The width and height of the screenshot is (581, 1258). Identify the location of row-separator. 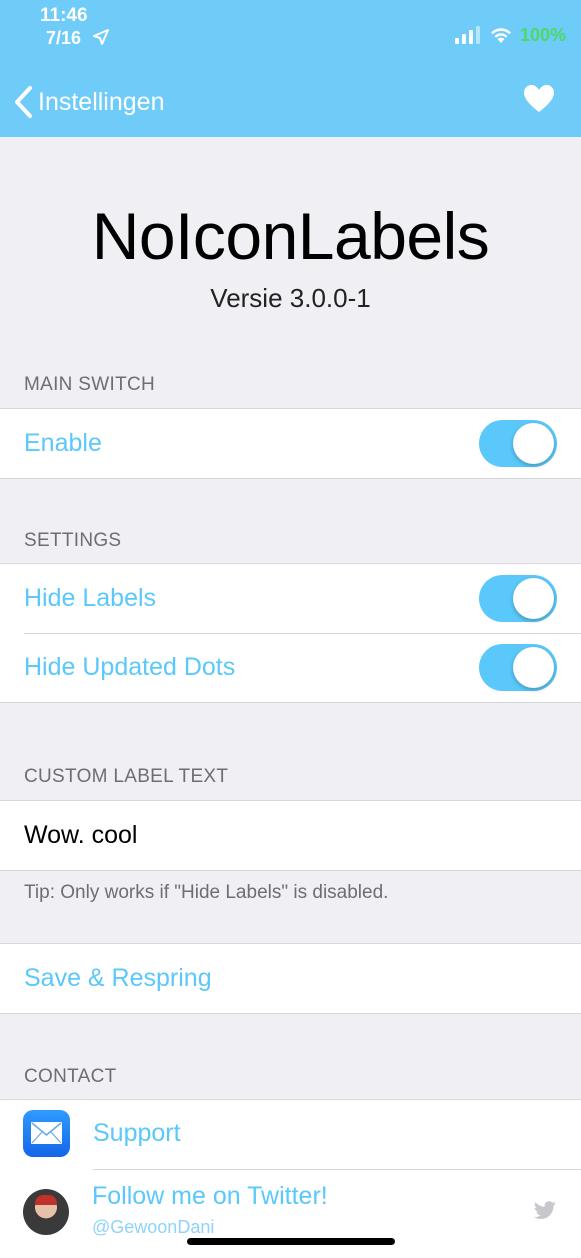
(337, 1169).